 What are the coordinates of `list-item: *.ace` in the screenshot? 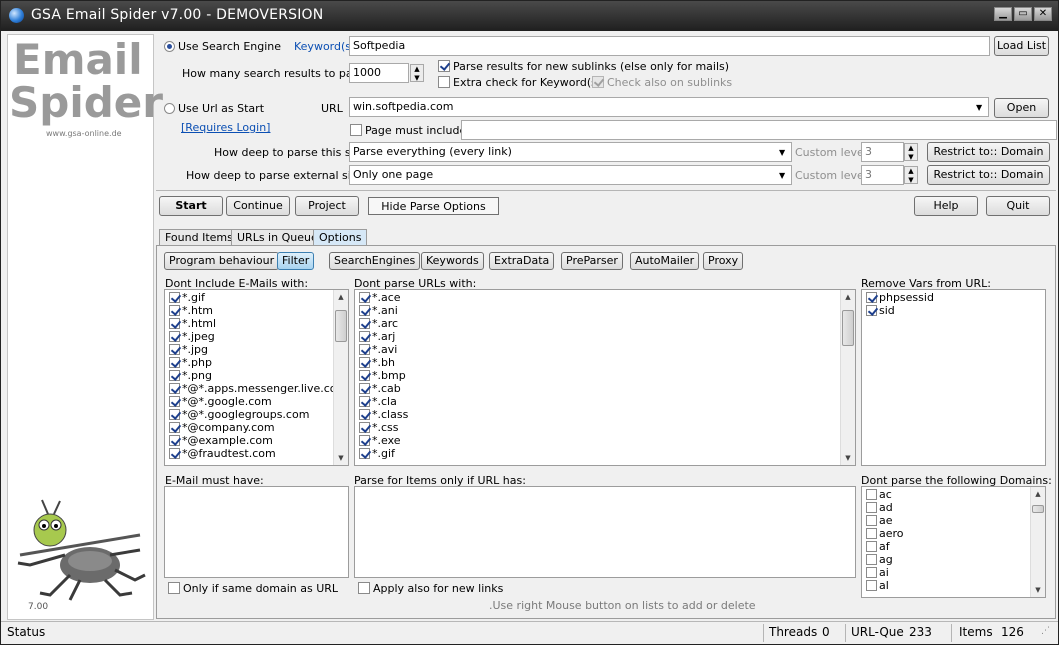 It's located at (605, 297).